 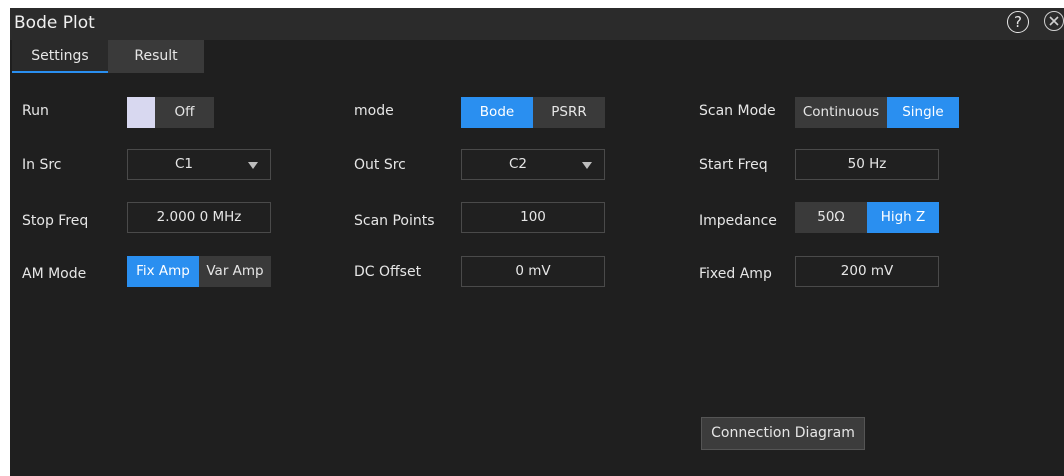 What do you see at coordinates (374, 111) in the screenshot?
I see `mode-label: mode` at bounding box center [374, 111].